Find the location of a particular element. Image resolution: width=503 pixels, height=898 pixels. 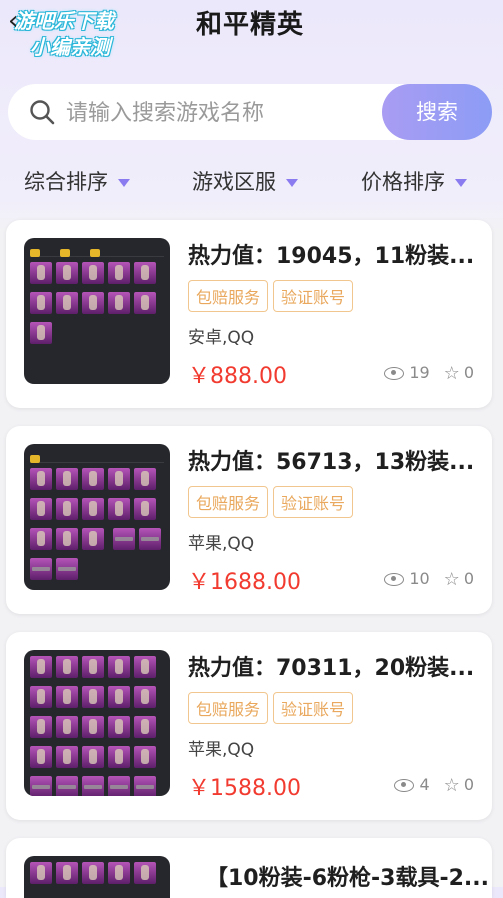

page-title: 和平精英 is located at coordinates (250, 25).